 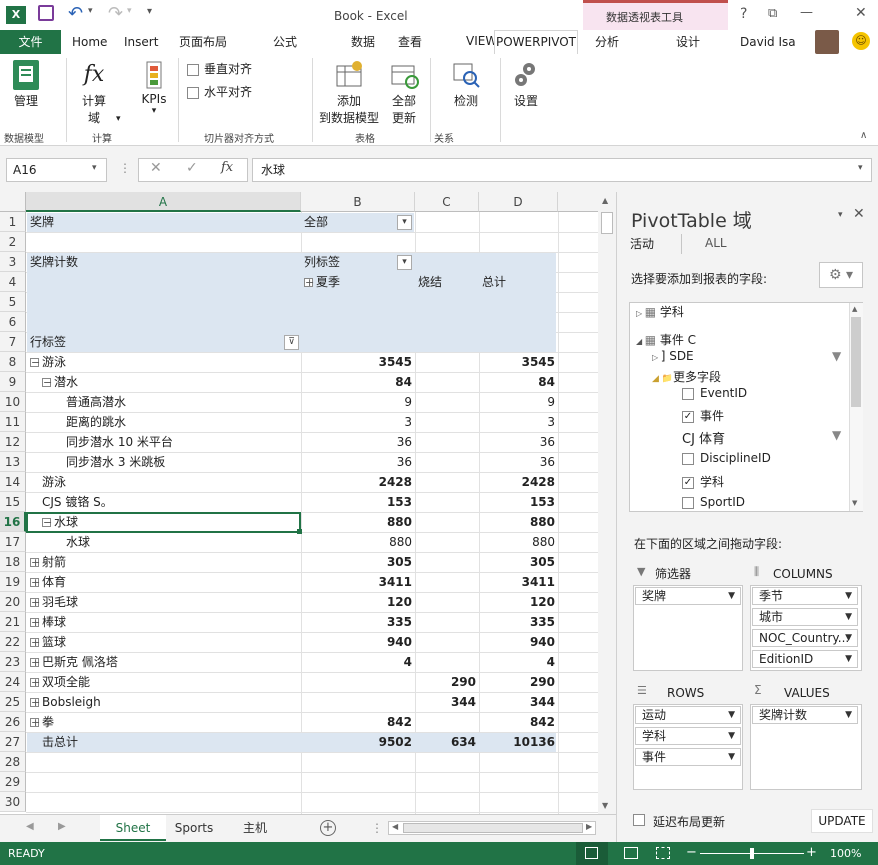 What do you see at coordinates (255, 828) in the screenshot?
I see `sheet-tab-hosts: 主机` at bounding box center [255, 828].